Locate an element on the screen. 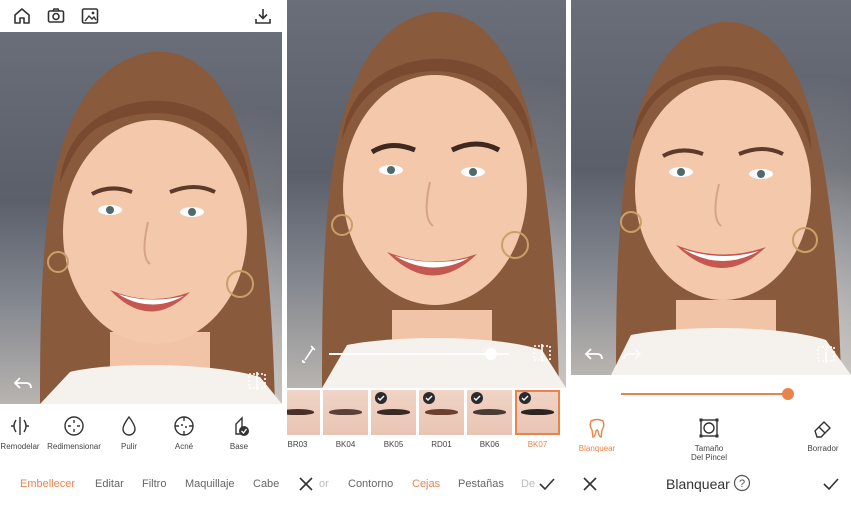 Image resolution: width=851 pixels, height=508 pixels. feature-label: Base is located at coordinates (239, 446).